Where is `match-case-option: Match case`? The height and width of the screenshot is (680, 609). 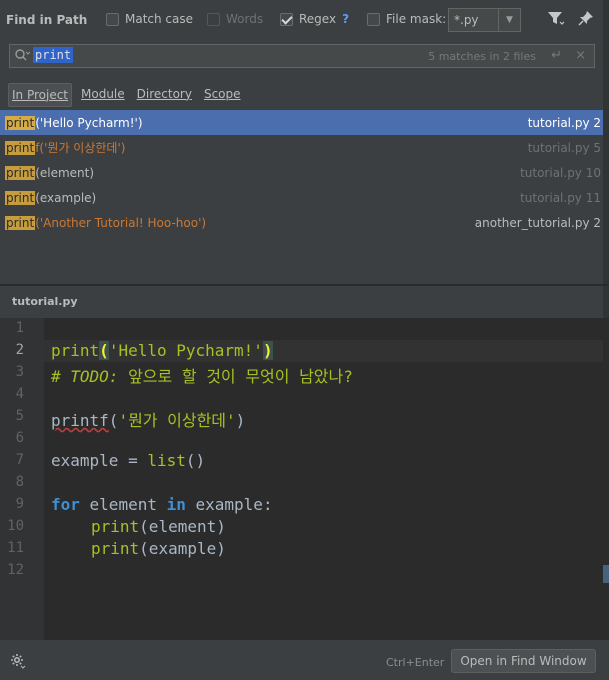
match-case-option: Match case is located at coordinates (149, 19).